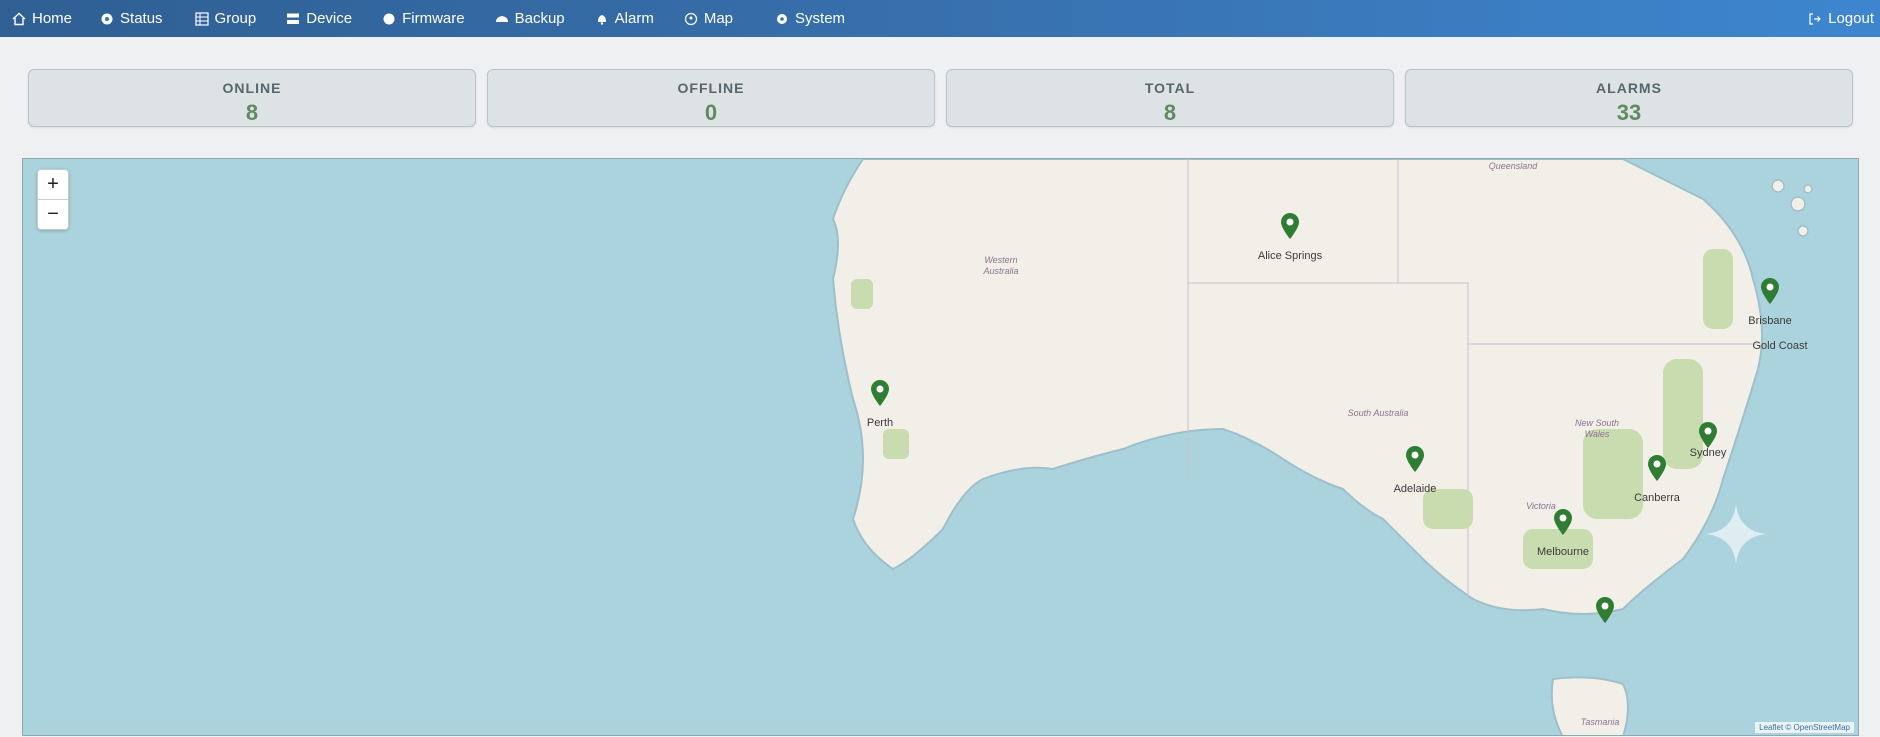 The width and height of the screenshot is (1880, 737). Describe the element at coordinates (1851, 18) in the screenshot. I see `logout-label: Logout` at that location.